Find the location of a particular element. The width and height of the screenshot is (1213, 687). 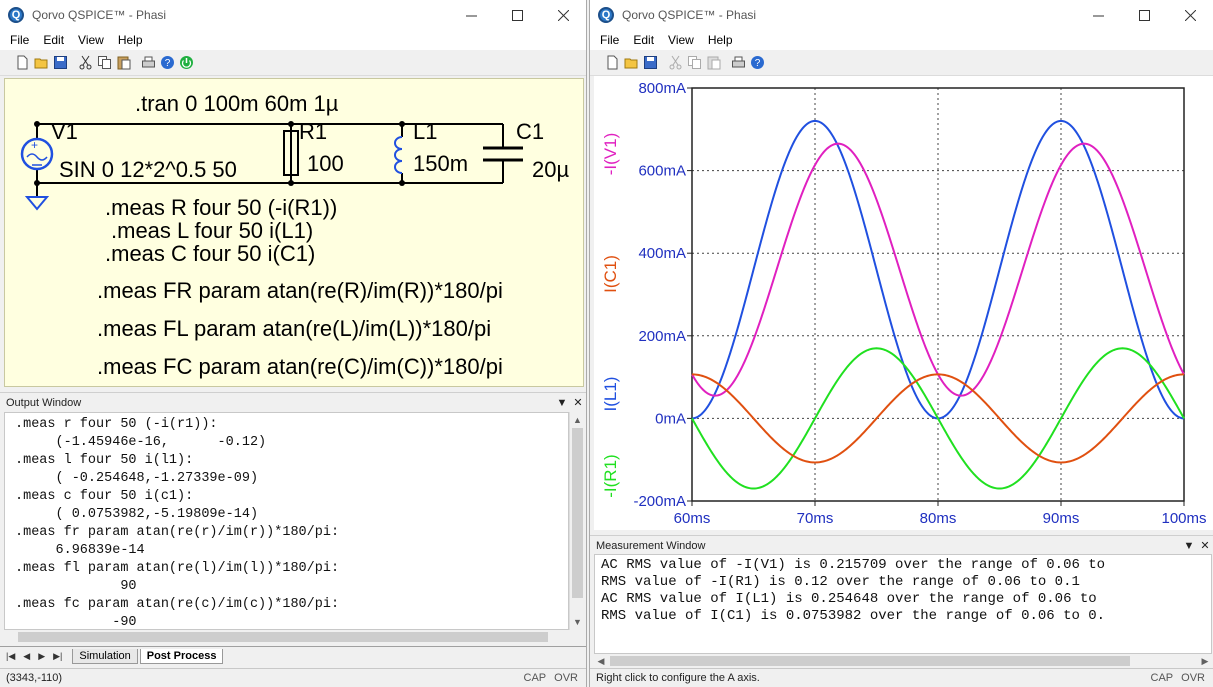

tab-bar: |◀ ◀ ▶ ▶| Simulation Post Process is located at coordinates (293, 656).